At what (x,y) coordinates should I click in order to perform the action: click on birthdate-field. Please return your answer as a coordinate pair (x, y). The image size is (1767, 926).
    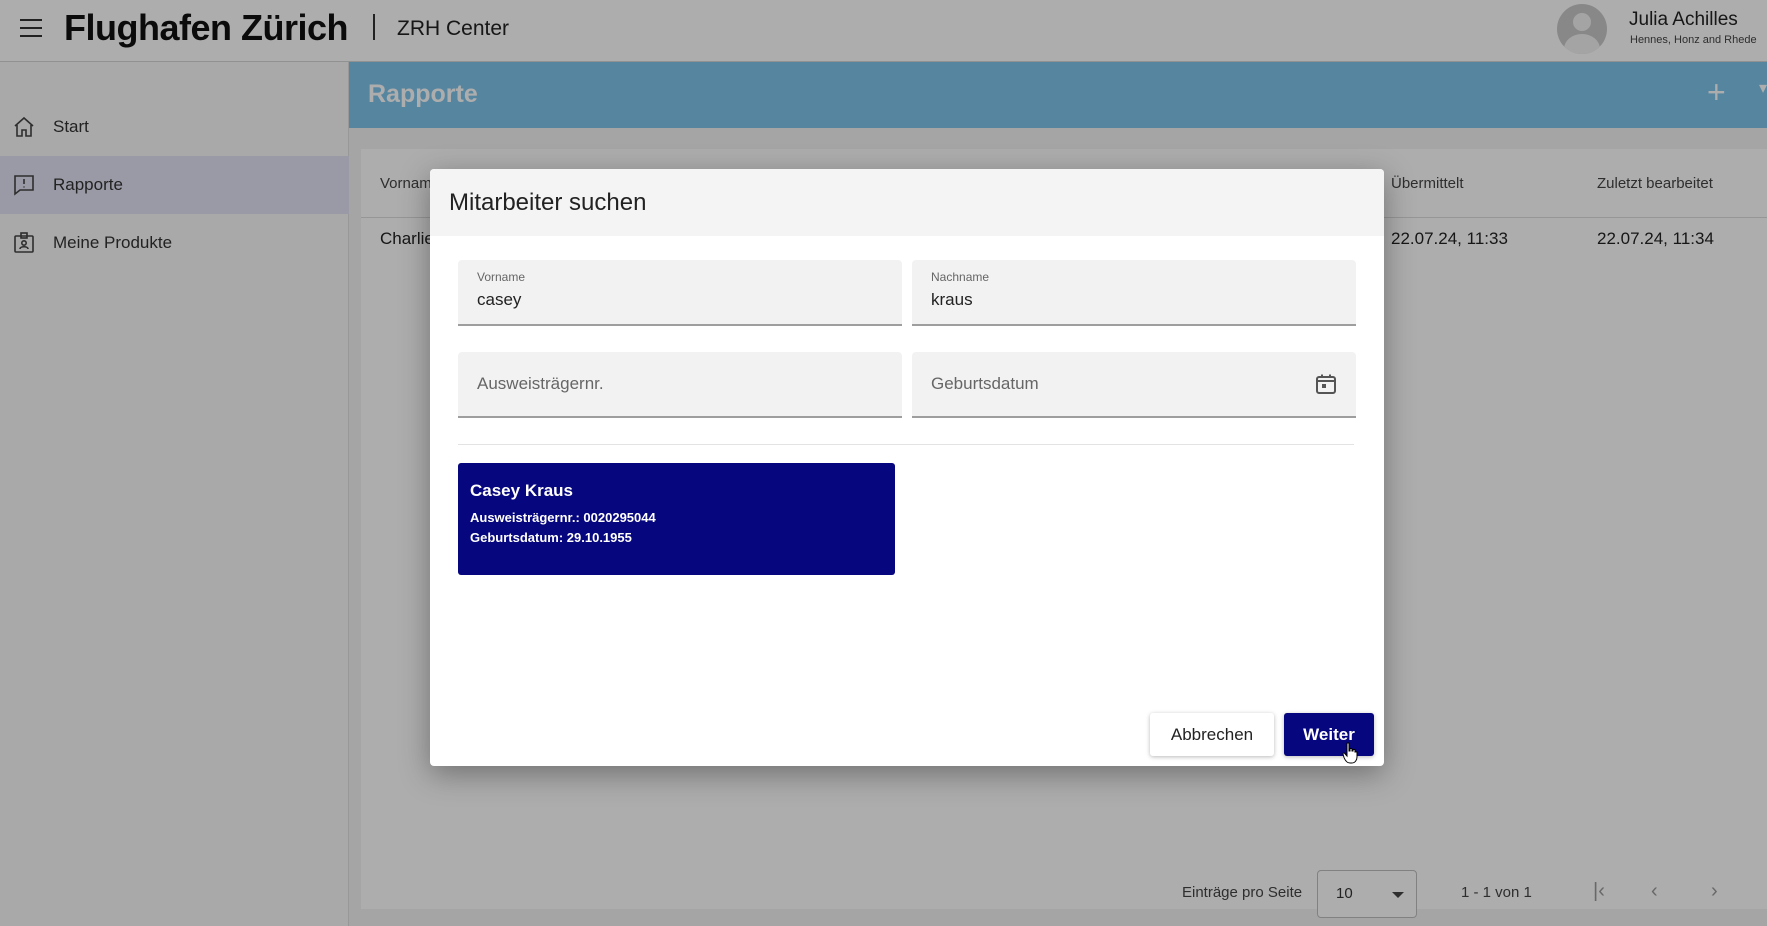
    Looking at the image, I should click on (1134, 385).